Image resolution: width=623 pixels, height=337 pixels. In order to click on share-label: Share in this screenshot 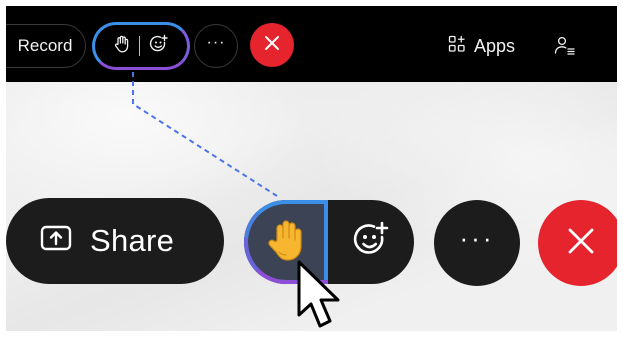, I will do `click(132, 240)`.